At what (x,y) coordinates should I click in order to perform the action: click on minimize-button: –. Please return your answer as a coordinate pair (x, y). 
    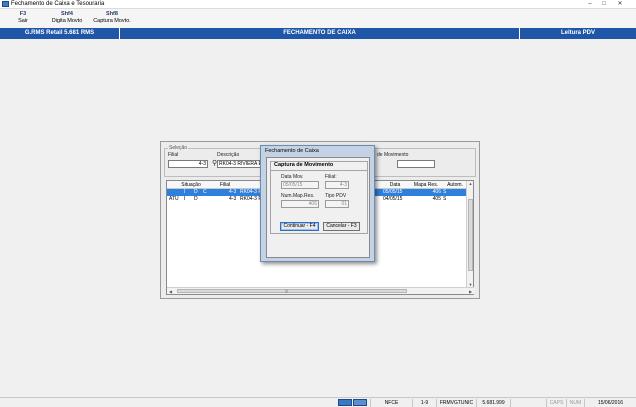
    Looking at the image, I should click on (590, 4).